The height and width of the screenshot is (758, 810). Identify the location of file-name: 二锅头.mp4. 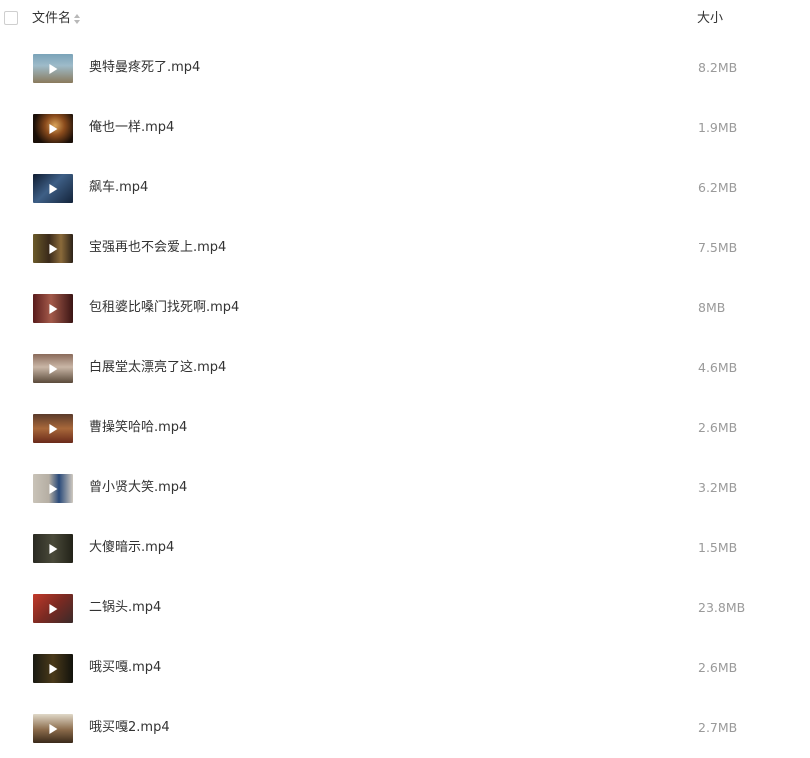
(125, 608).